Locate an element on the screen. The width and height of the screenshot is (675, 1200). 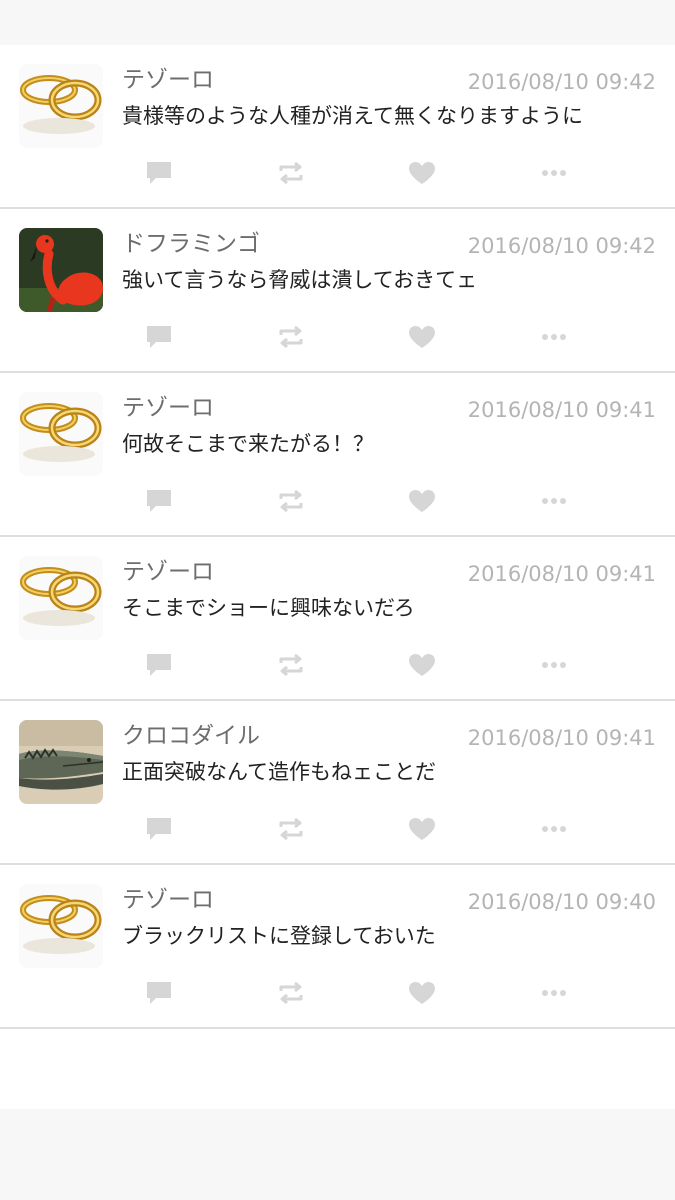
post-item: テゾーロ 2016/08/10 09:41 何故そこまで来たがる！？ is located at coordinates (337, 455).